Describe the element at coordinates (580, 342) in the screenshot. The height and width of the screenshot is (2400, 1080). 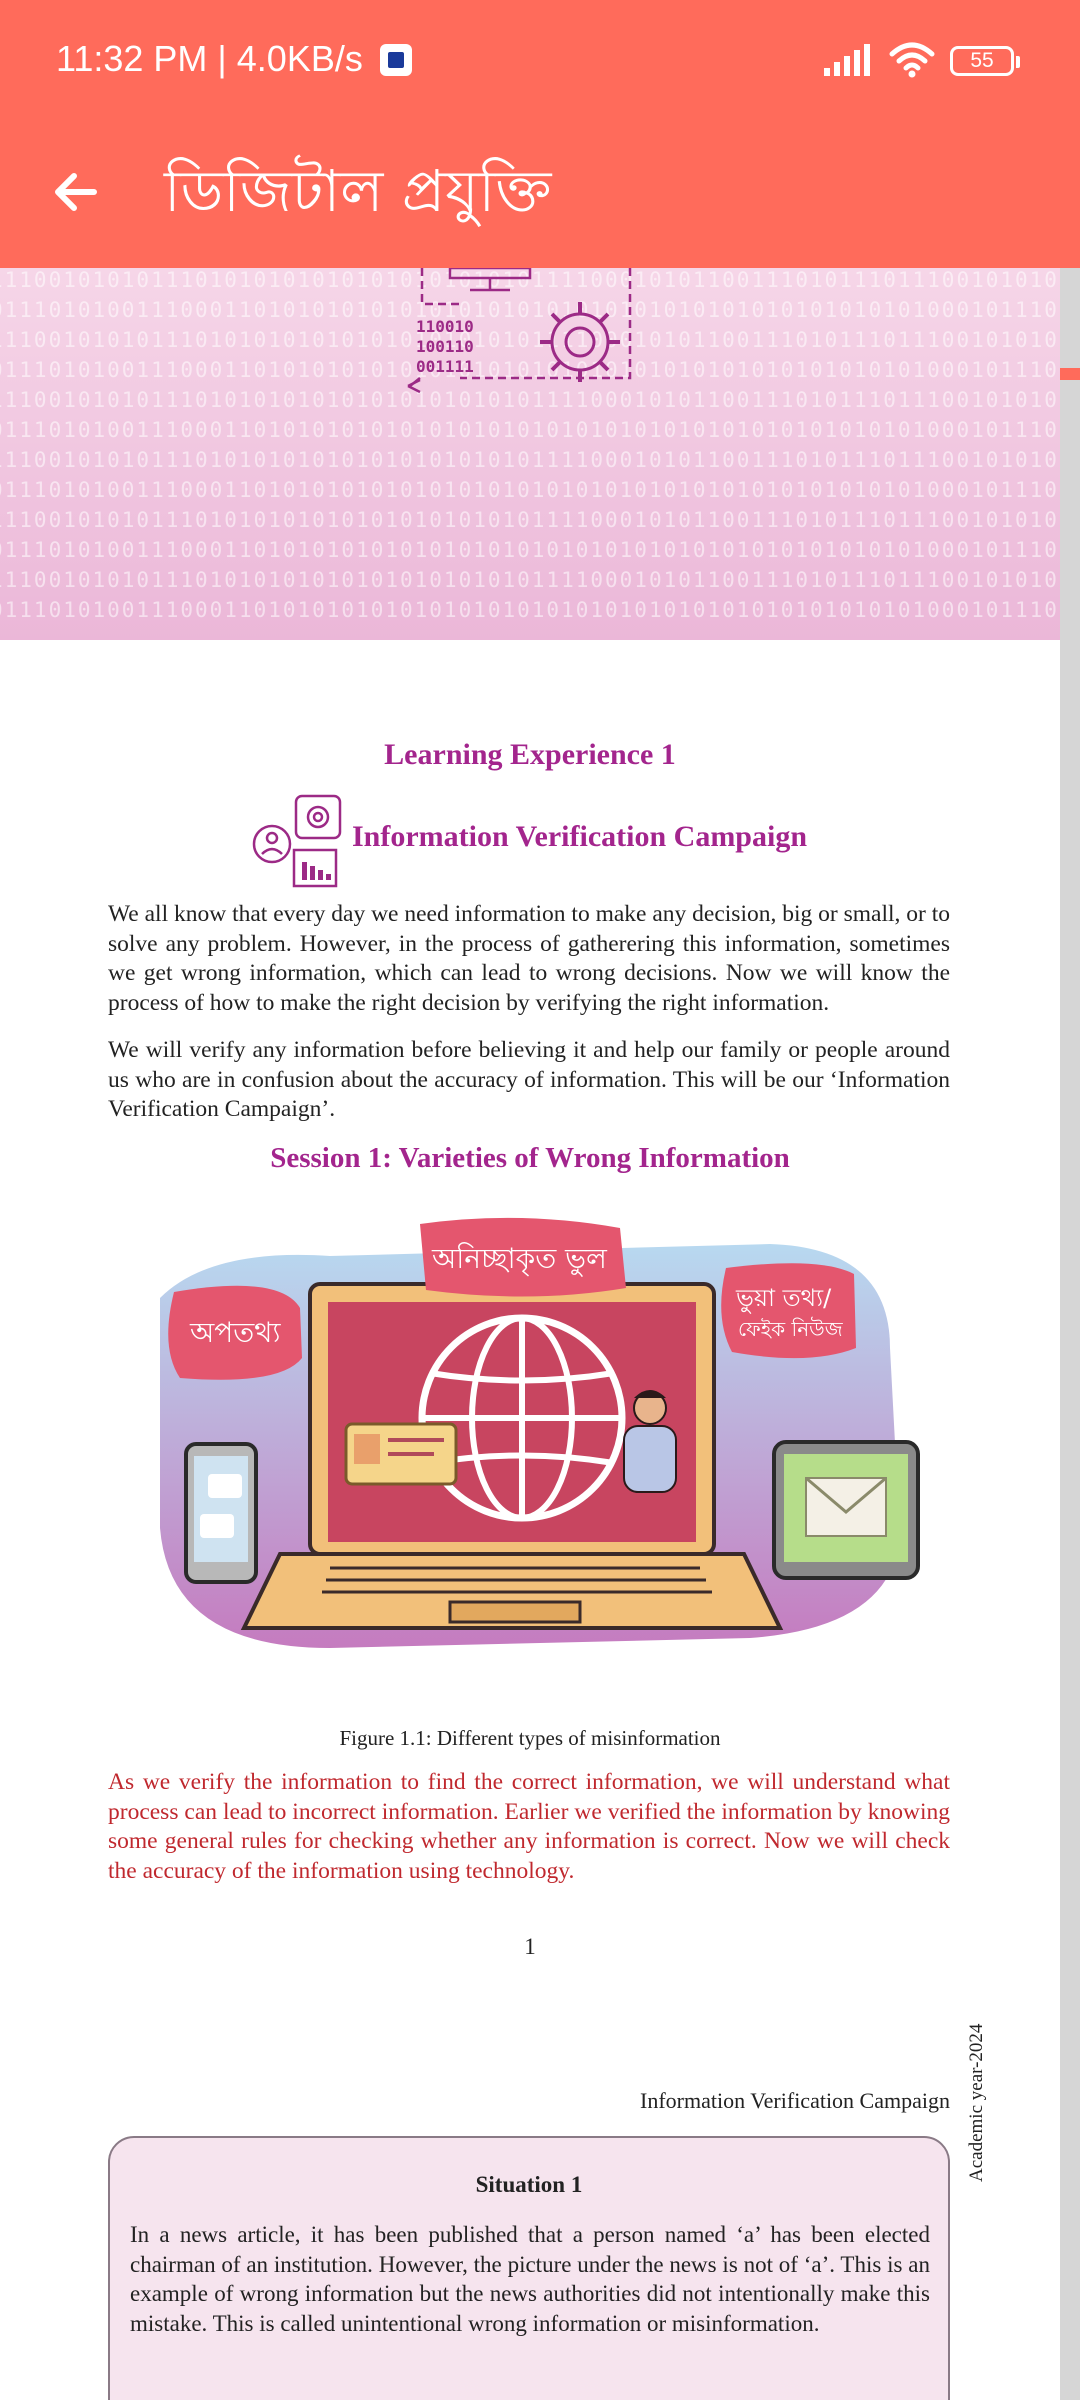
I see `gear-icon` at that location.